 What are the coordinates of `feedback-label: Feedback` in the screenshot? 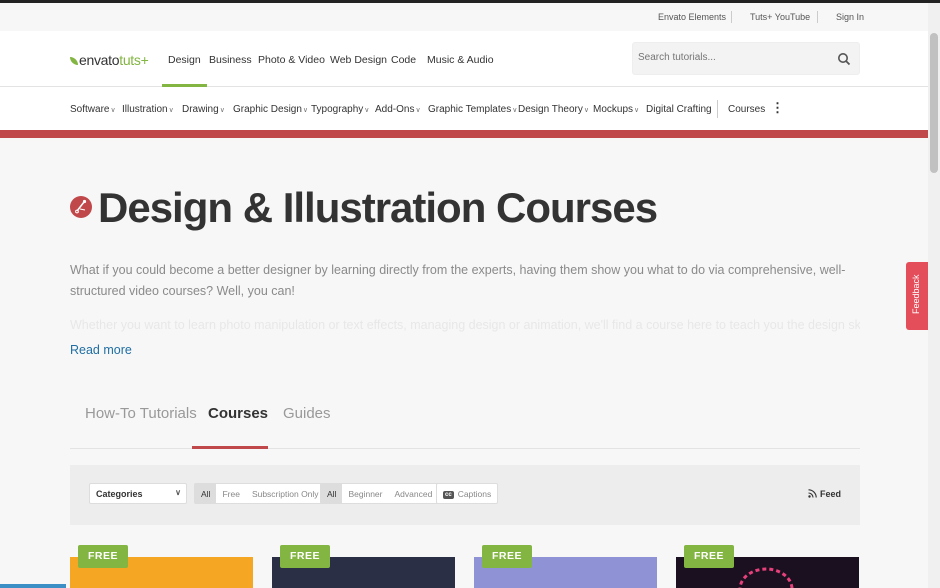 It's located at (916, 294).